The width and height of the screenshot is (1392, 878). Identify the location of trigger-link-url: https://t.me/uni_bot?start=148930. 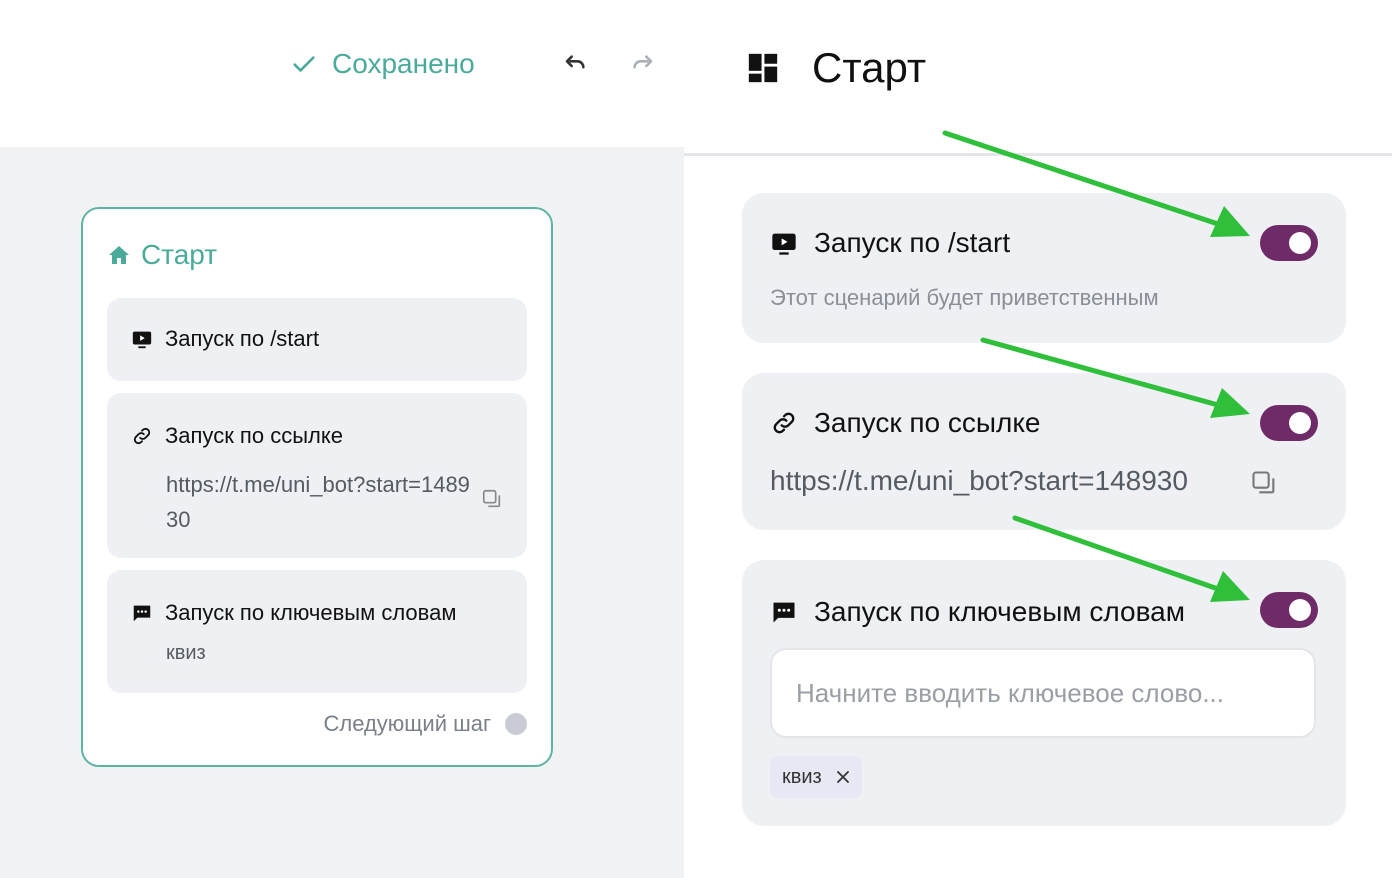
(979, 481).